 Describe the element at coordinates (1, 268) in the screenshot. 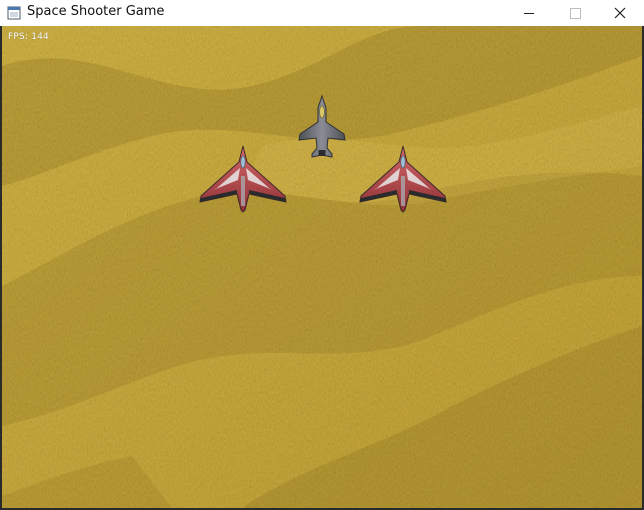

I see `window-edge-left` at that location.